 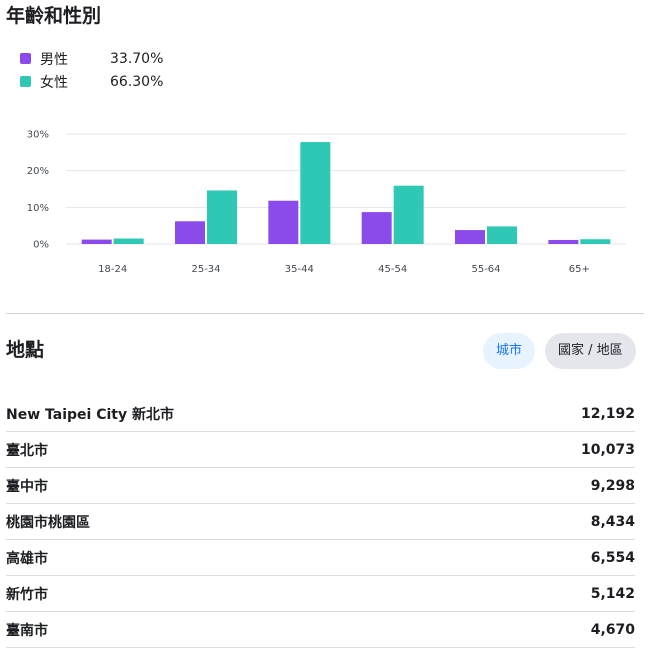 What do you see at coordinates (41, 245) in the screenshot?
I see `y-tick-label: 0%` at bounding box center [41, 245].